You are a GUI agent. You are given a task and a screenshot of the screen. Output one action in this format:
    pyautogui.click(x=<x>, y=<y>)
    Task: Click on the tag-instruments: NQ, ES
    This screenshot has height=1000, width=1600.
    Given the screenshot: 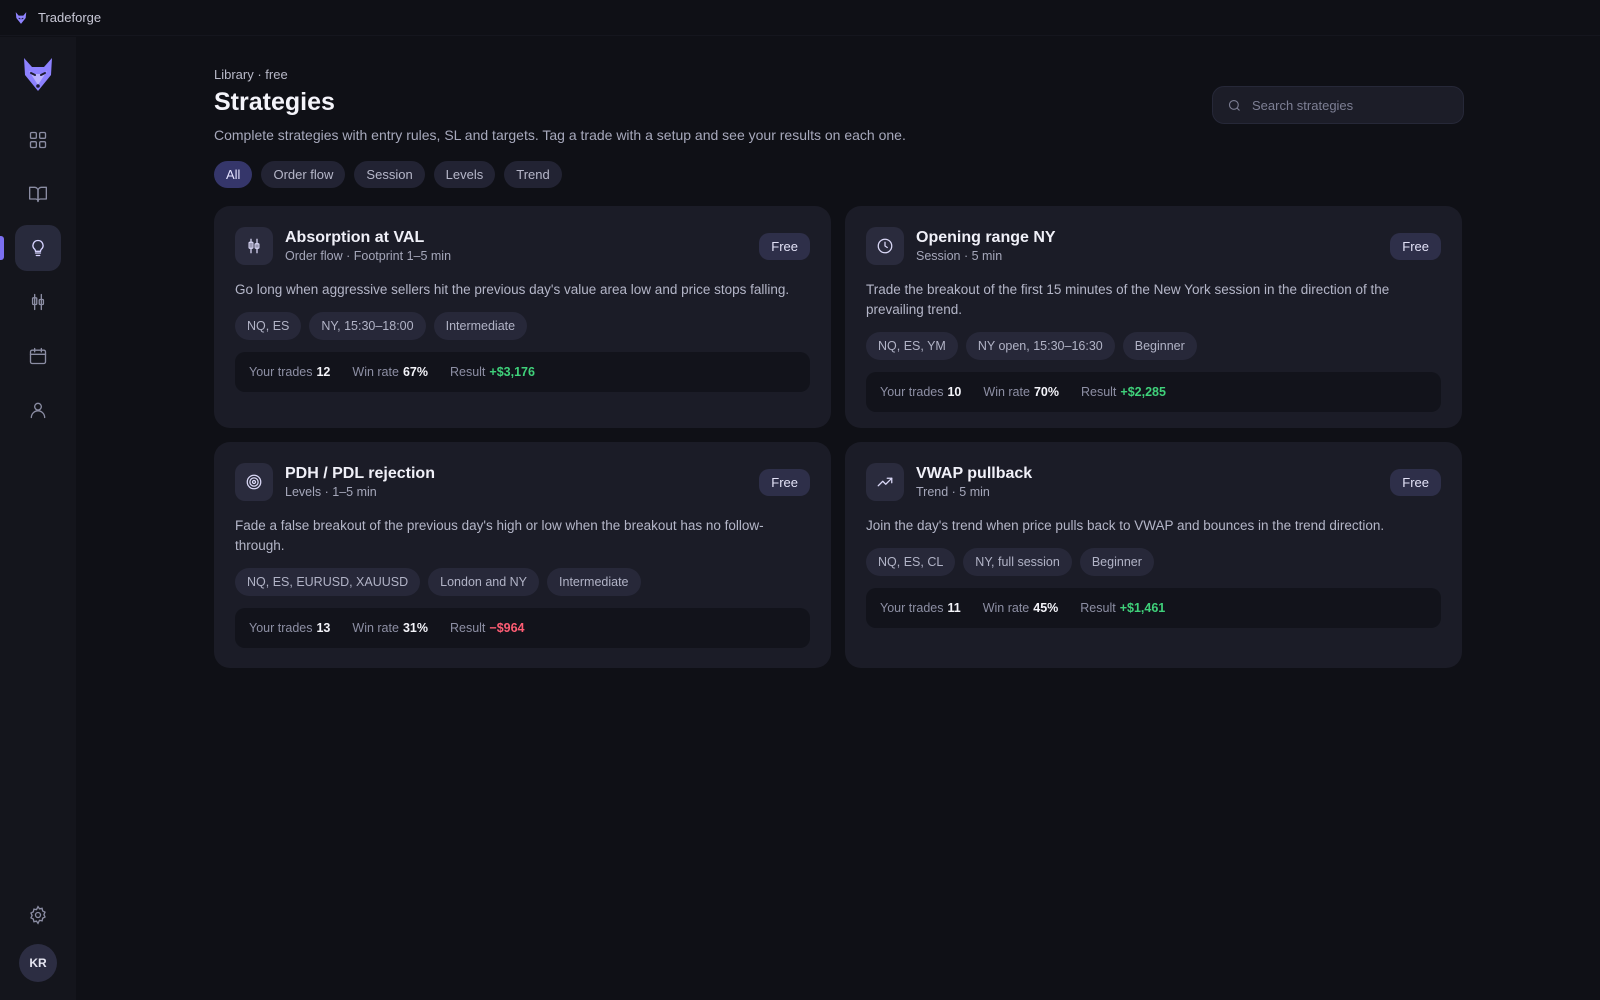 What is the action you would take?
    pyautogui.click(x=268, y=326)
    